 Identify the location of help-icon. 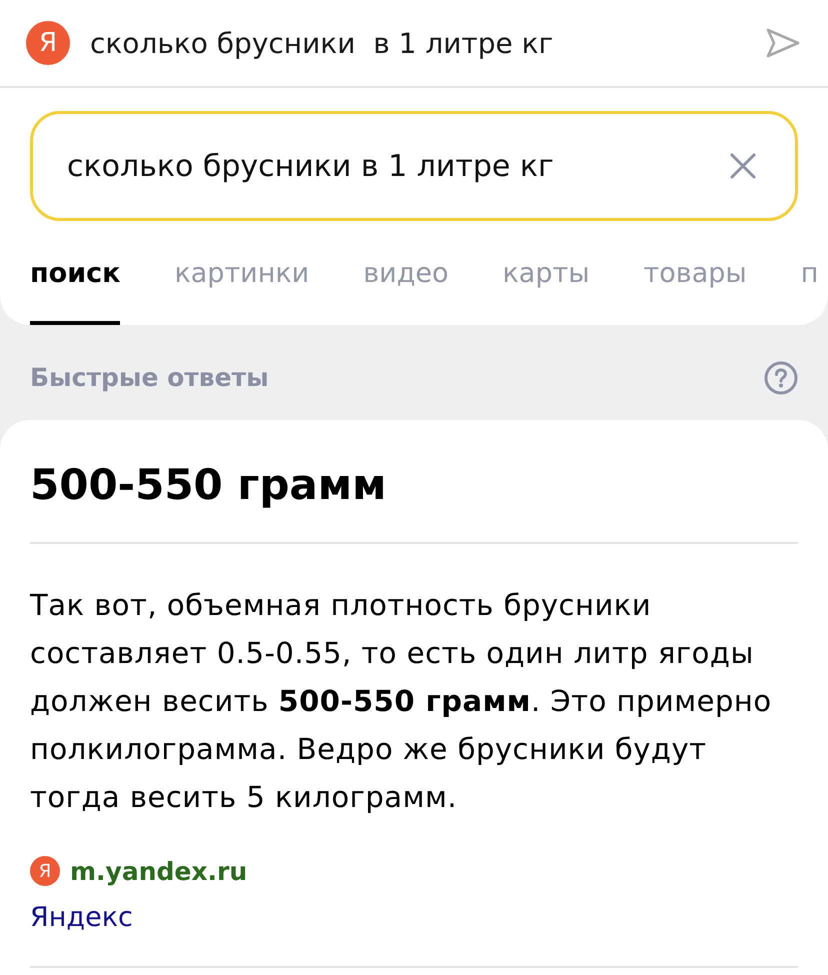
(781, 378).